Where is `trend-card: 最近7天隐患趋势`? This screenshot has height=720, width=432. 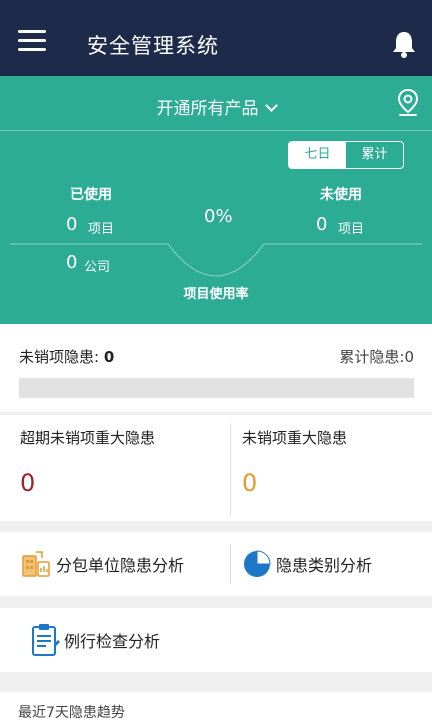
trend-card: 最近7天隐患趋势 is located at coordinates (216, 706).